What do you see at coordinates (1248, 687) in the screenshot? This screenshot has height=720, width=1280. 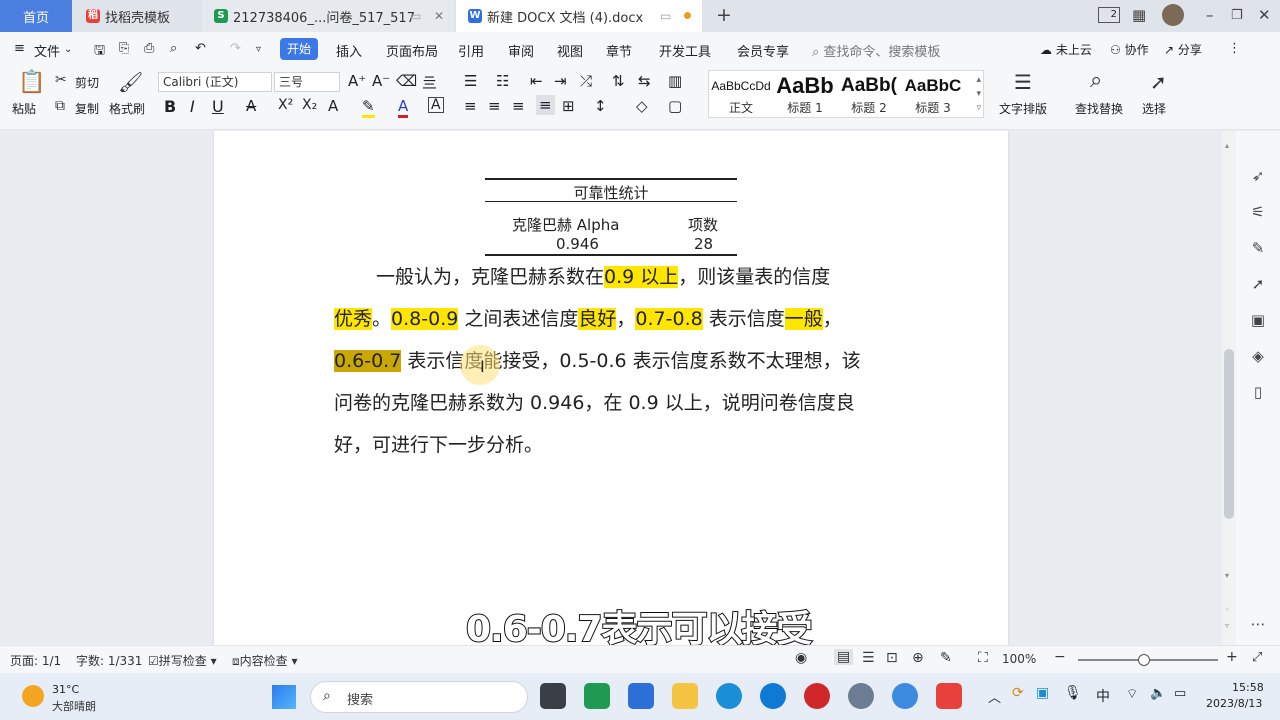 I see `clock-time: 15:58` at bounding box center [1248, 687].